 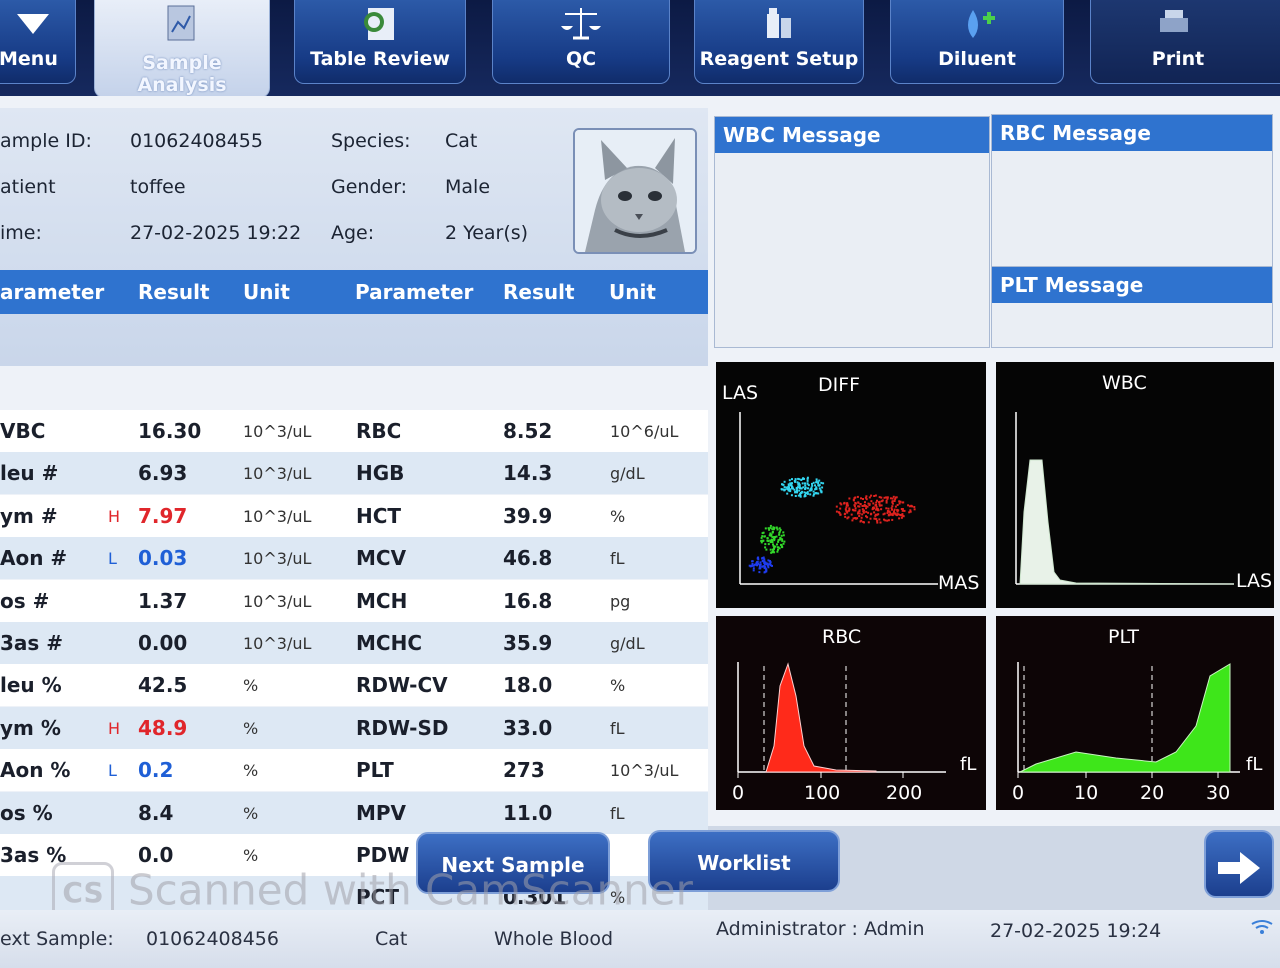 What do you see at coordinates (1124, 637) in the screenshot?
I see `plt-graph-title: PLT` at bounding box center [1124, 637].